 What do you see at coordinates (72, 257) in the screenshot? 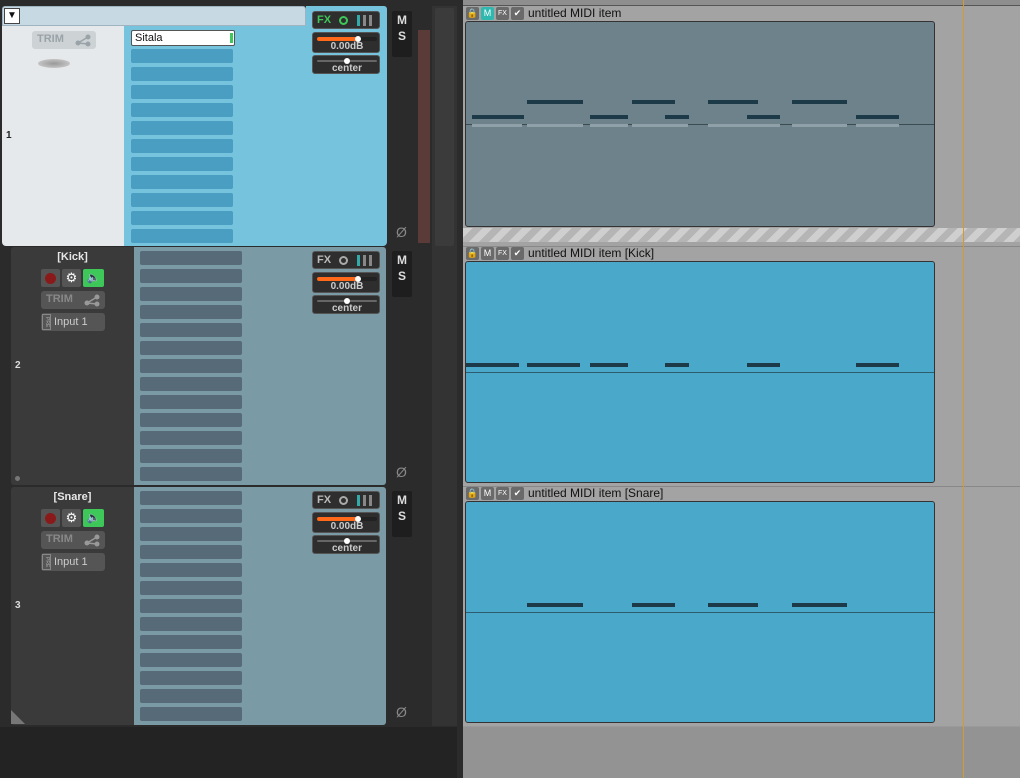
I see `track-name: [Kick]` at bounding box center [72, 257].